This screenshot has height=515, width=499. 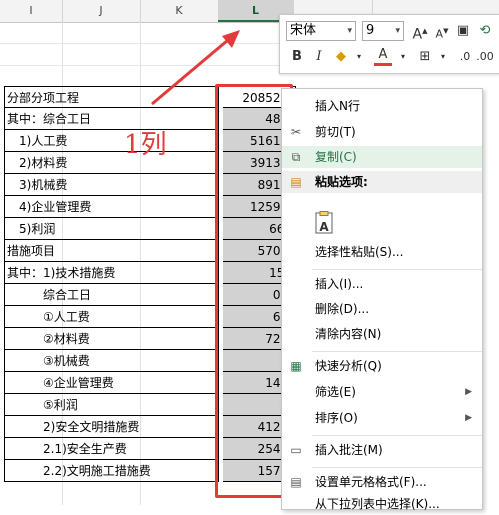 What do you see at coordinates (348, 334) in the screenshot?
I see `menu-item-label: 清除内容(N)` at bounding box center [348, 334].